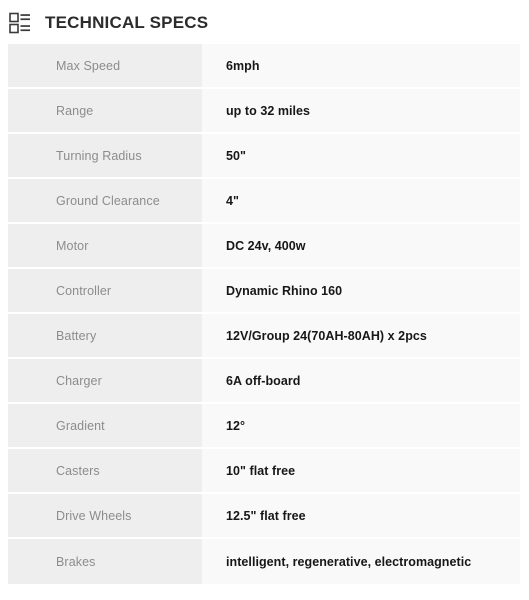  I want to click on spec-label: Controller, so click(105, 291).